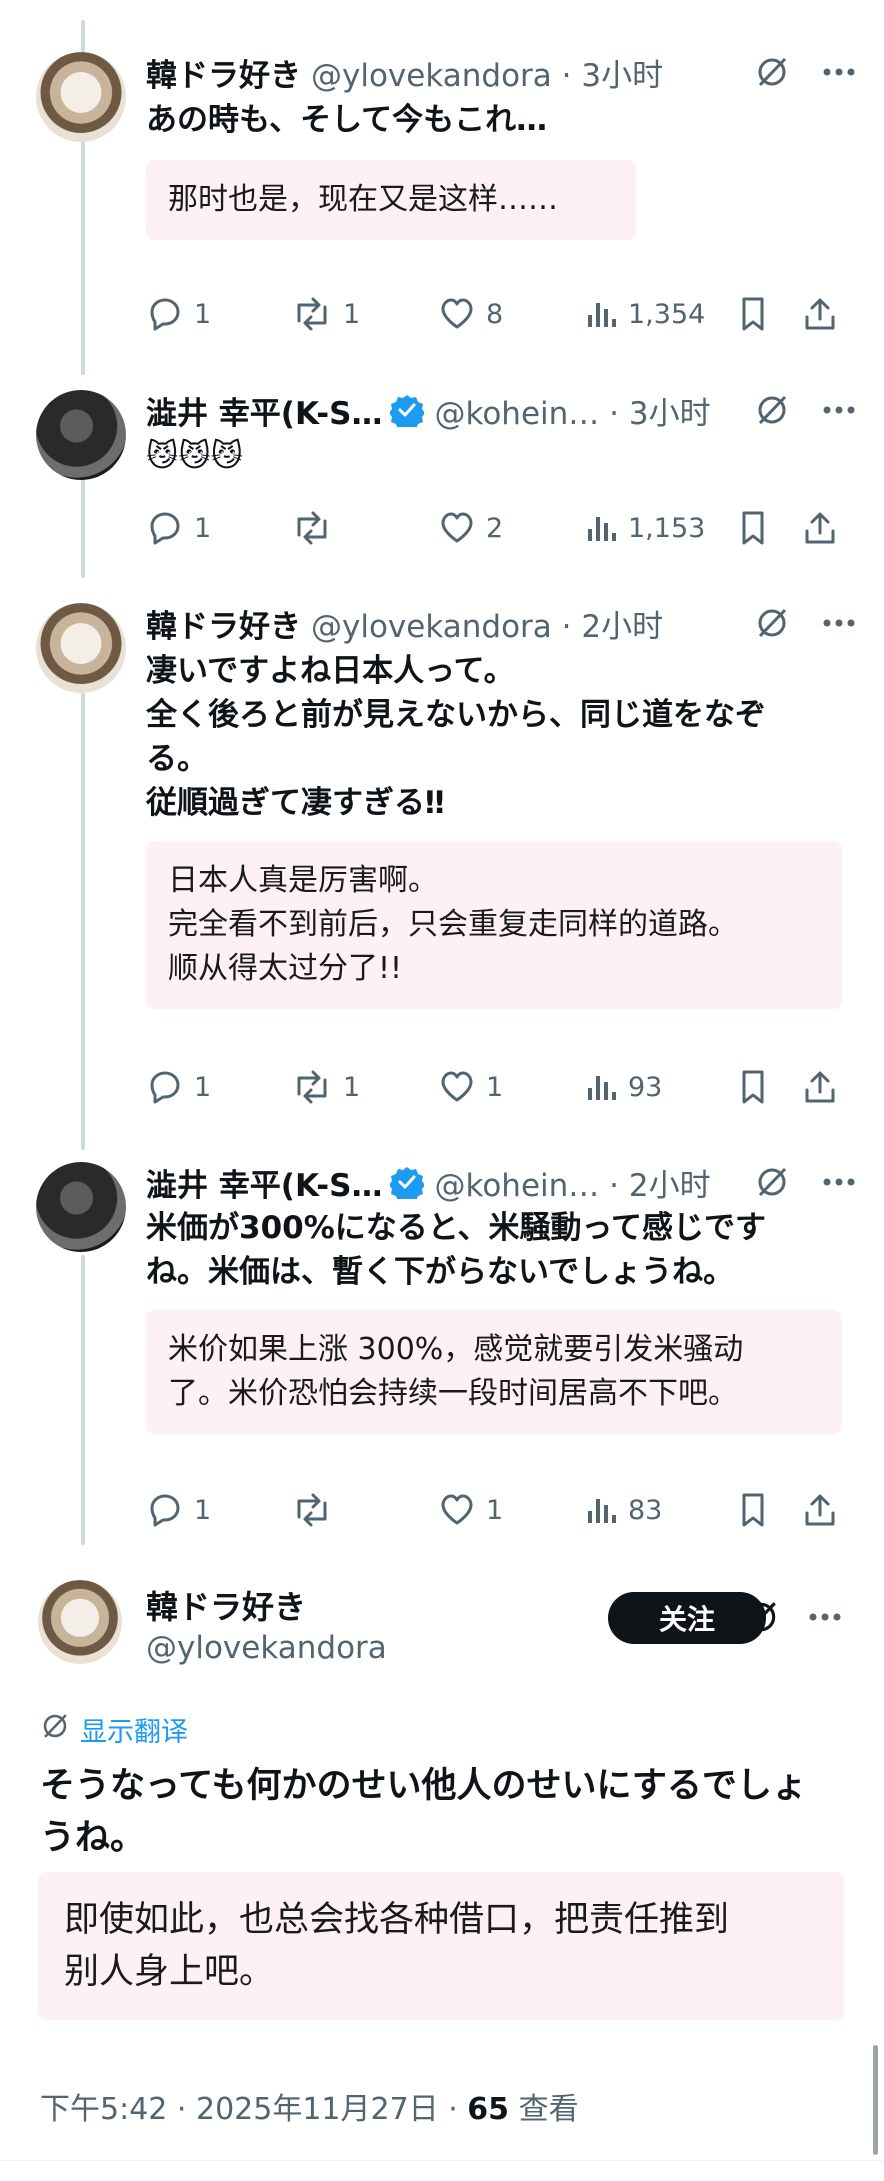 This screenshot has height=2181, width=884. Describe the element at coordinates (495, 1510) in the screenshot. I see `like-count: 1` at that location.